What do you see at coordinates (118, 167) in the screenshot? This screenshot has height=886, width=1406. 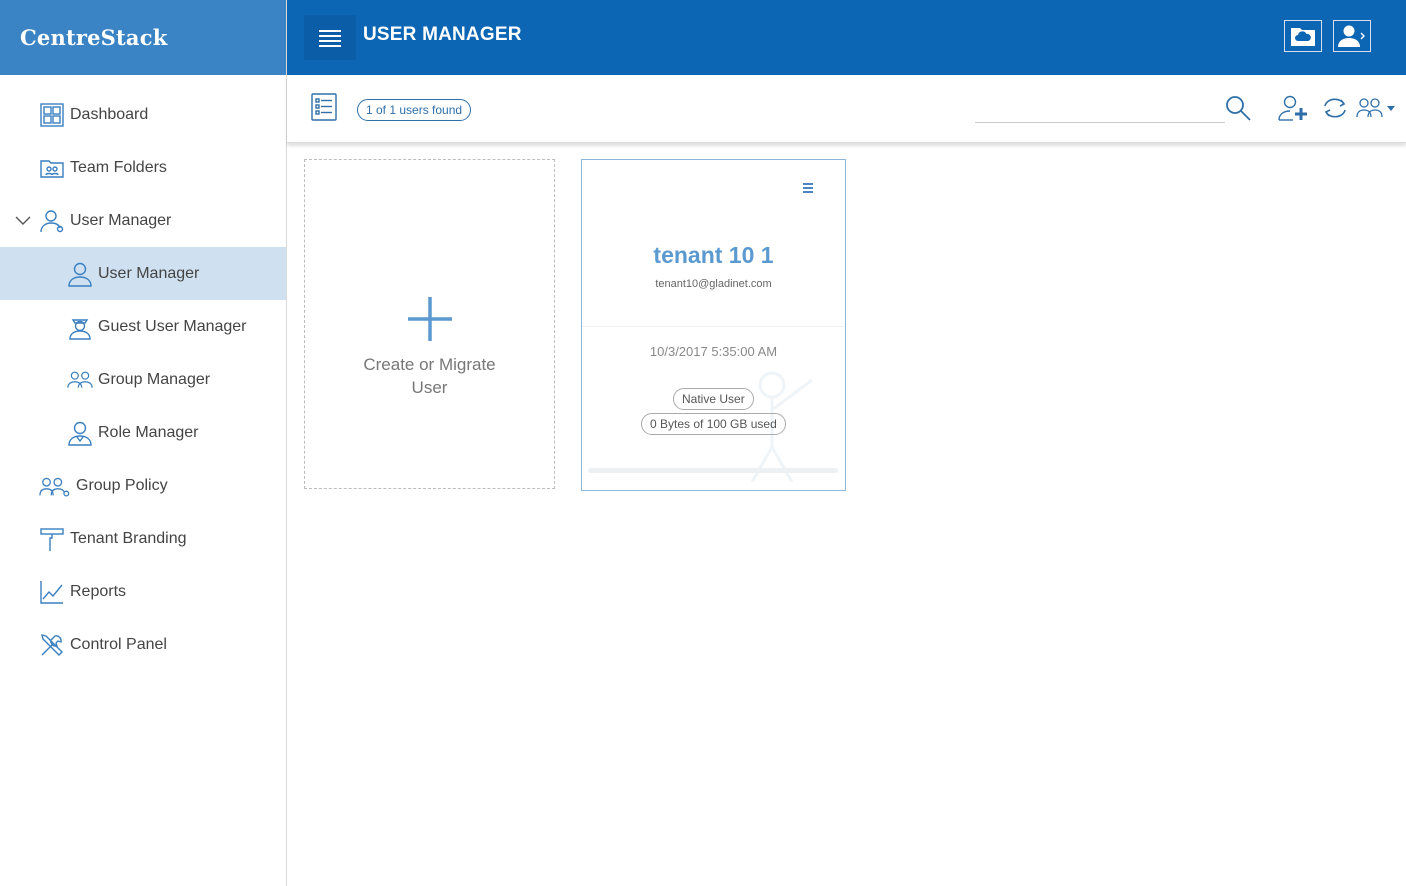 I see `sidebar-item-label: Team Folders` at bounding box center [118, 167].